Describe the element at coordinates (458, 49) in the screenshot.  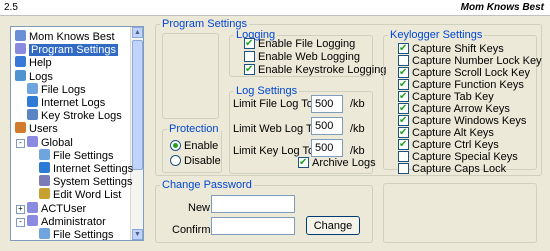
I see `keylogger-checkbox-label: Capture Shift Keys` at that location.